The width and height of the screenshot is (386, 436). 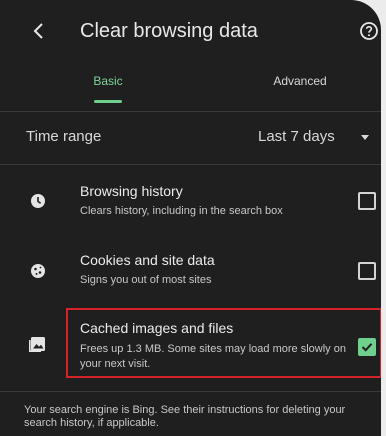 I want to click on top-app-bar: Clear browsing data, so click(x=190, y=32).